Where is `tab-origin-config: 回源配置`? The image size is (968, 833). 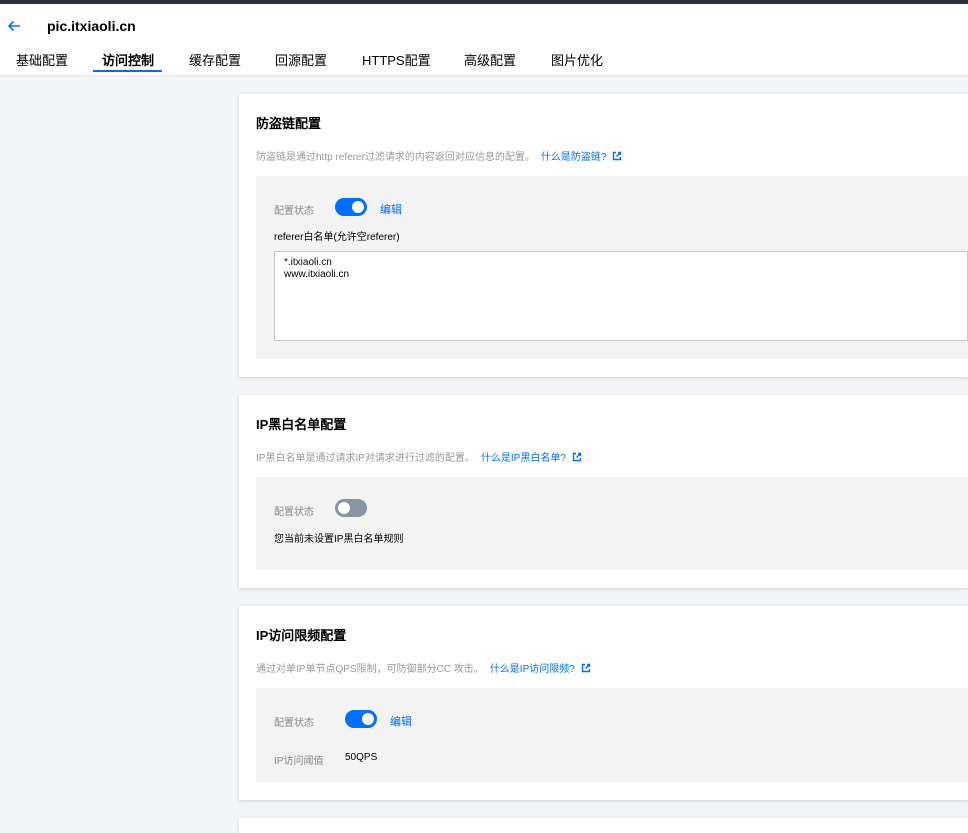
tab-origin-config: 回源配置 is located at coordinates (301, 59).